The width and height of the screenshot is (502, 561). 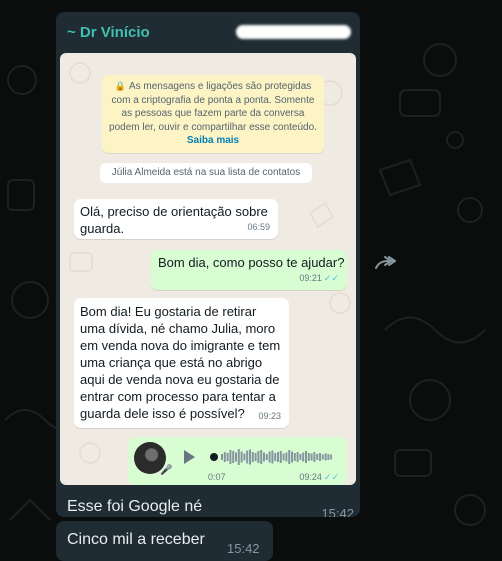 What do you see at coordinates (136, 539) in the screenshot?
I see `message-text: Cinco mil a receber` at bounding box center [136, 539].